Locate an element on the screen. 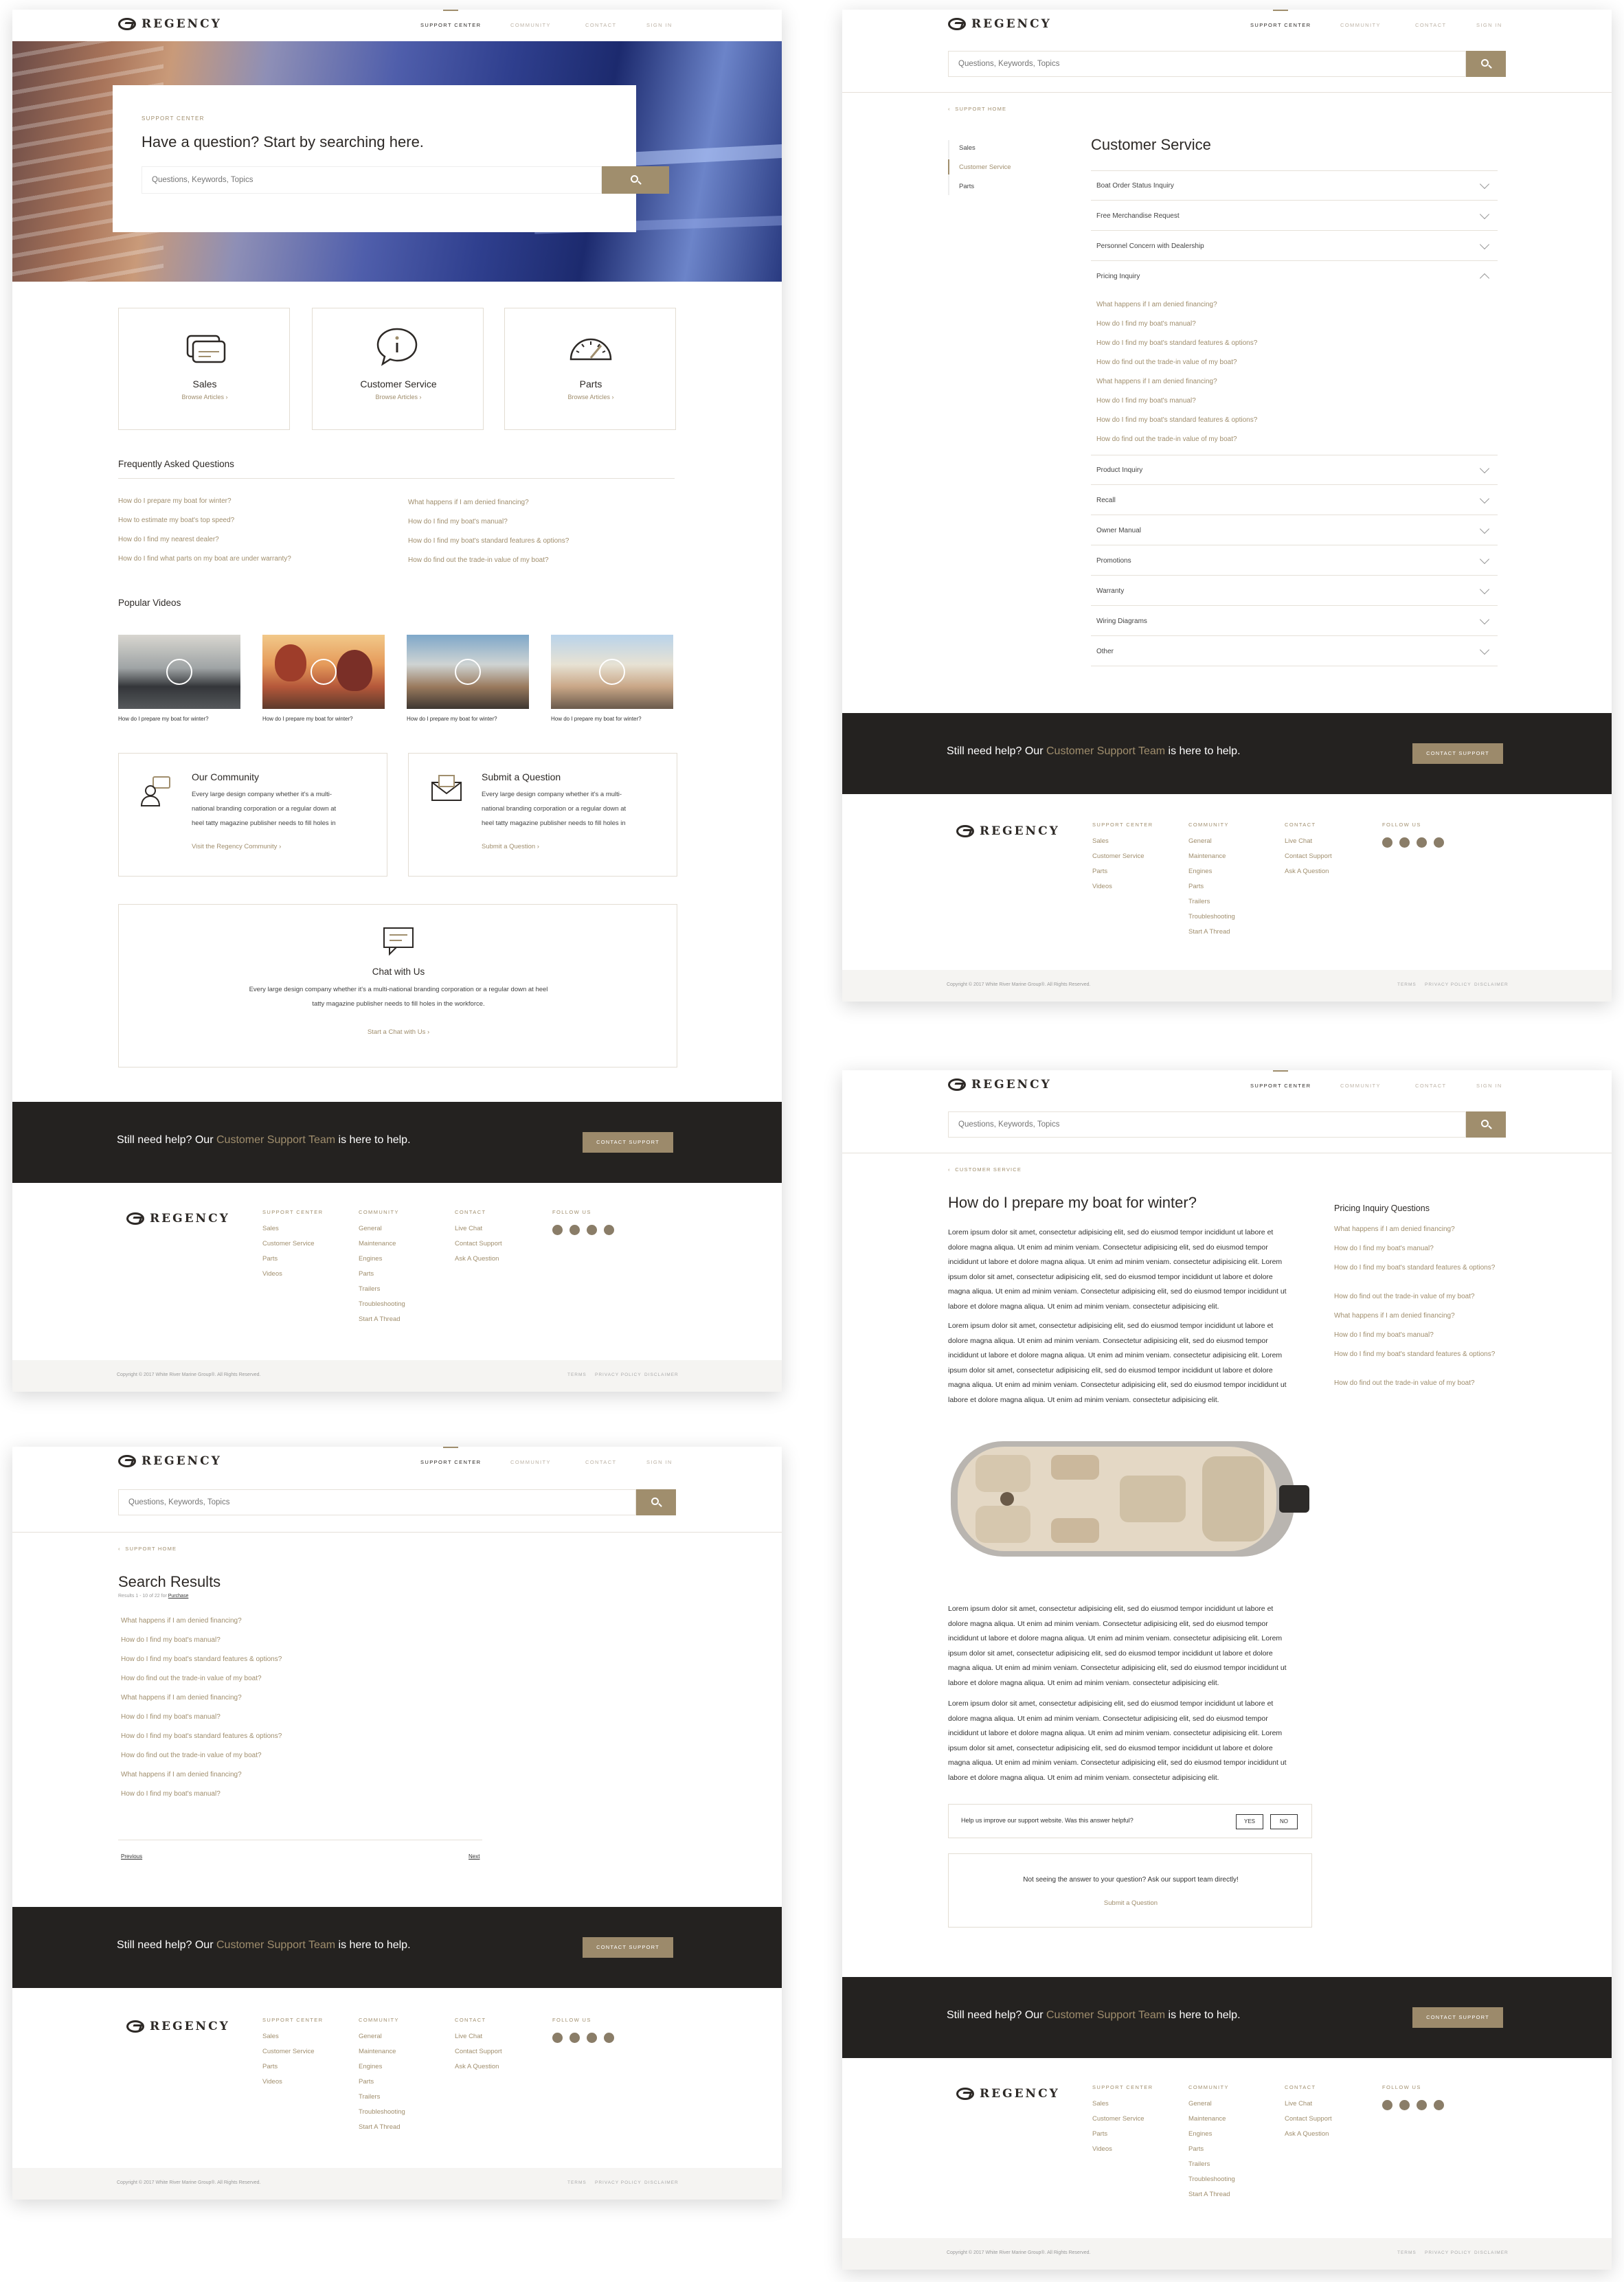 This screenshot has width=1624, height=2282. nav-contact: CONTACT is located at coordinates (1431, 1086).